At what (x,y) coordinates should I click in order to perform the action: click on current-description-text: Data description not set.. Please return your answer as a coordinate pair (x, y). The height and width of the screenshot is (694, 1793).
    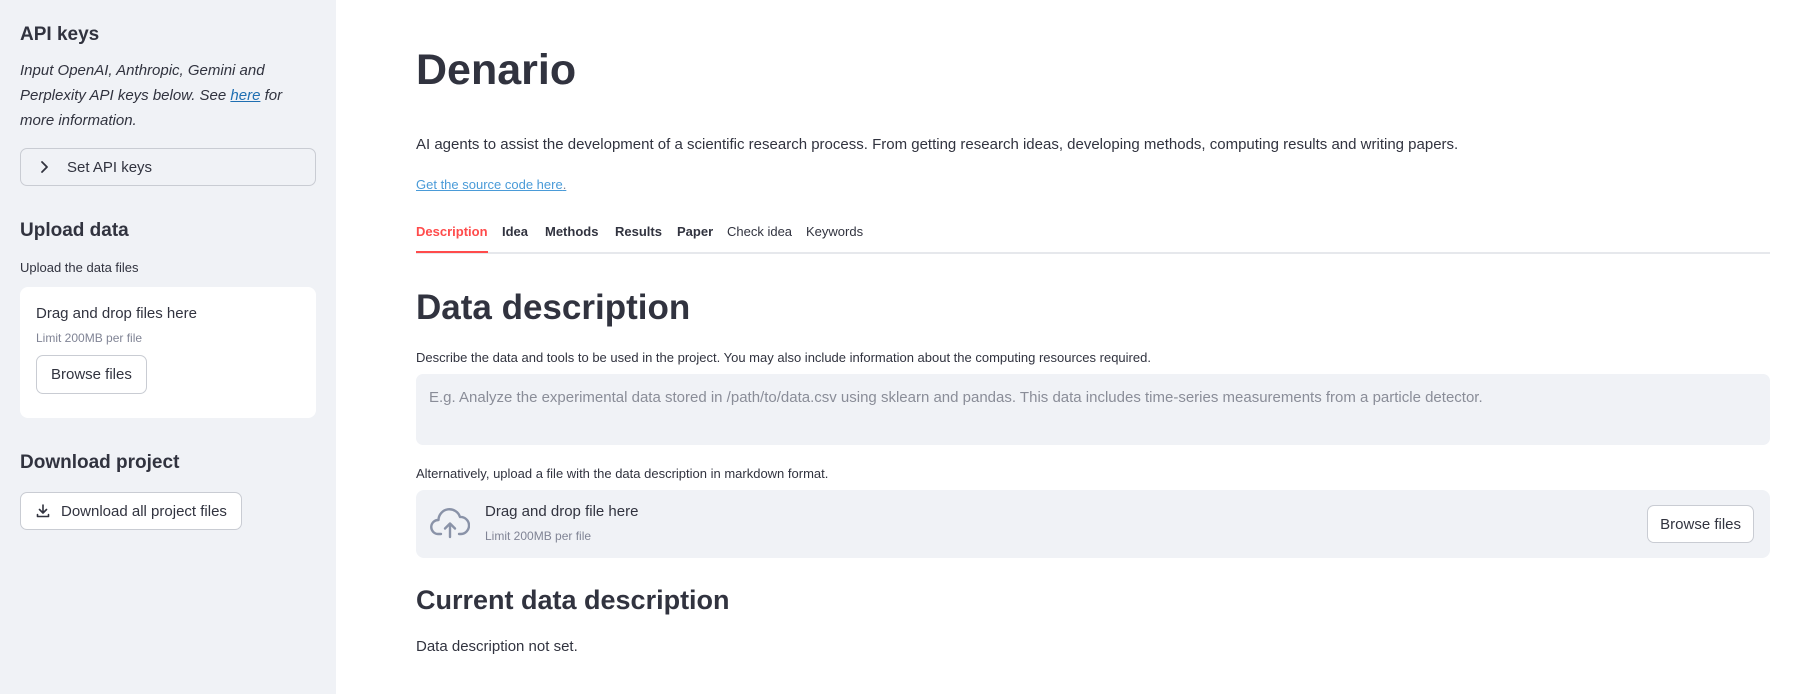
    Looking at the image, I should click on (497, 646).